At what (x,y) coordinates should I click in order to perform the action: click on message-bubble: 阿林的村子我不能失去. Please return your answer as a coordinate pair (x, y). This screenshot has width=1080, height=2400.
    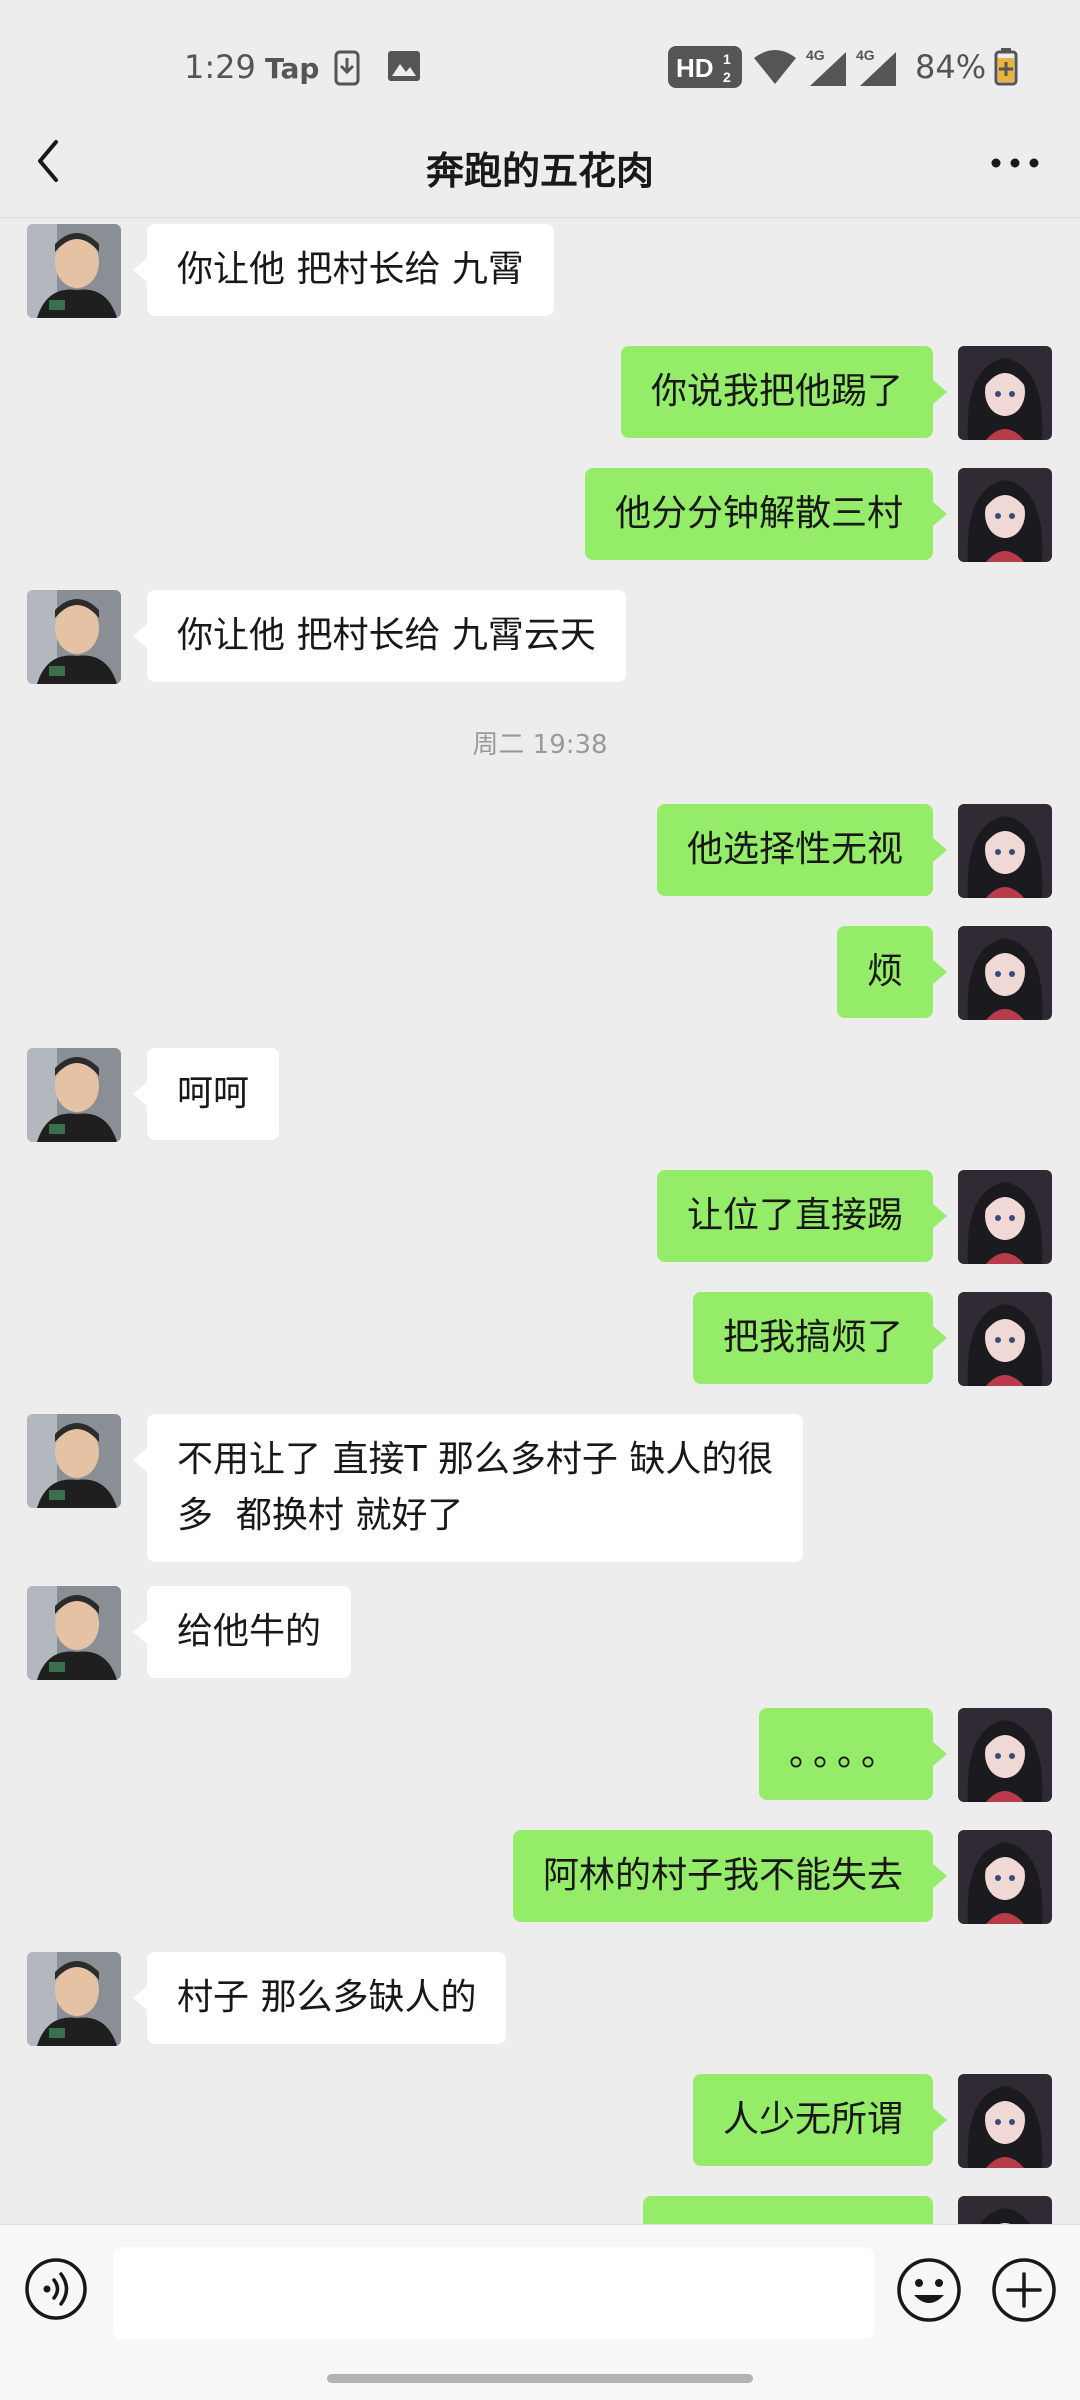
    Looking at the image, I should click on (730, 1876).